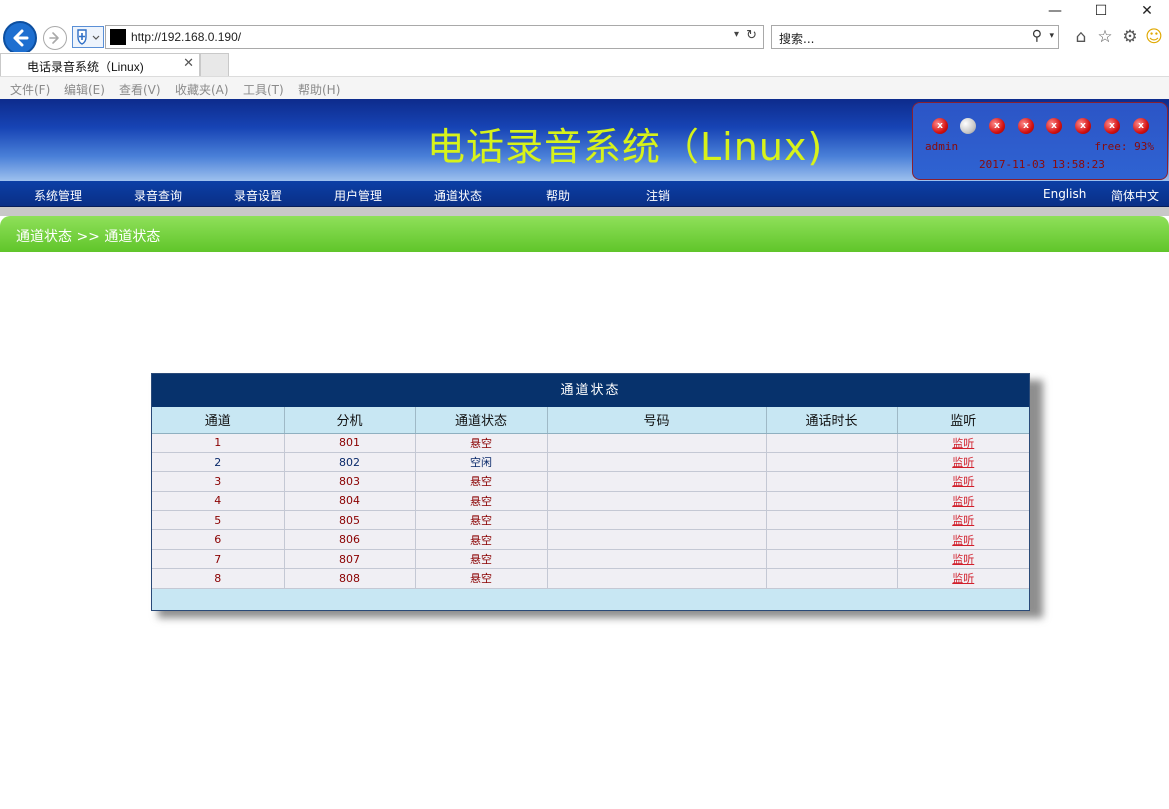  What do you see at coordinates (1130, 37) in the screenshot?
I see `settings-gear-icon: ⚙` at bounding box center [1130, 37].